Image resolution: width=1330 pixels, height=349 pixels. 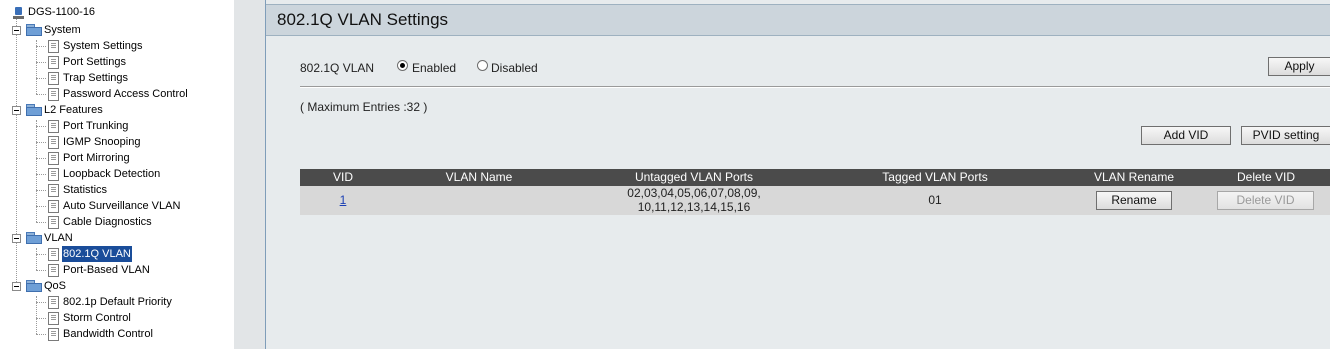 What do you see at coordinates (694, 207) in the screenshot?
I see `untagged-ports-line-2: 10,11,12,13,14,15,16` at bounding box center [694, 207].